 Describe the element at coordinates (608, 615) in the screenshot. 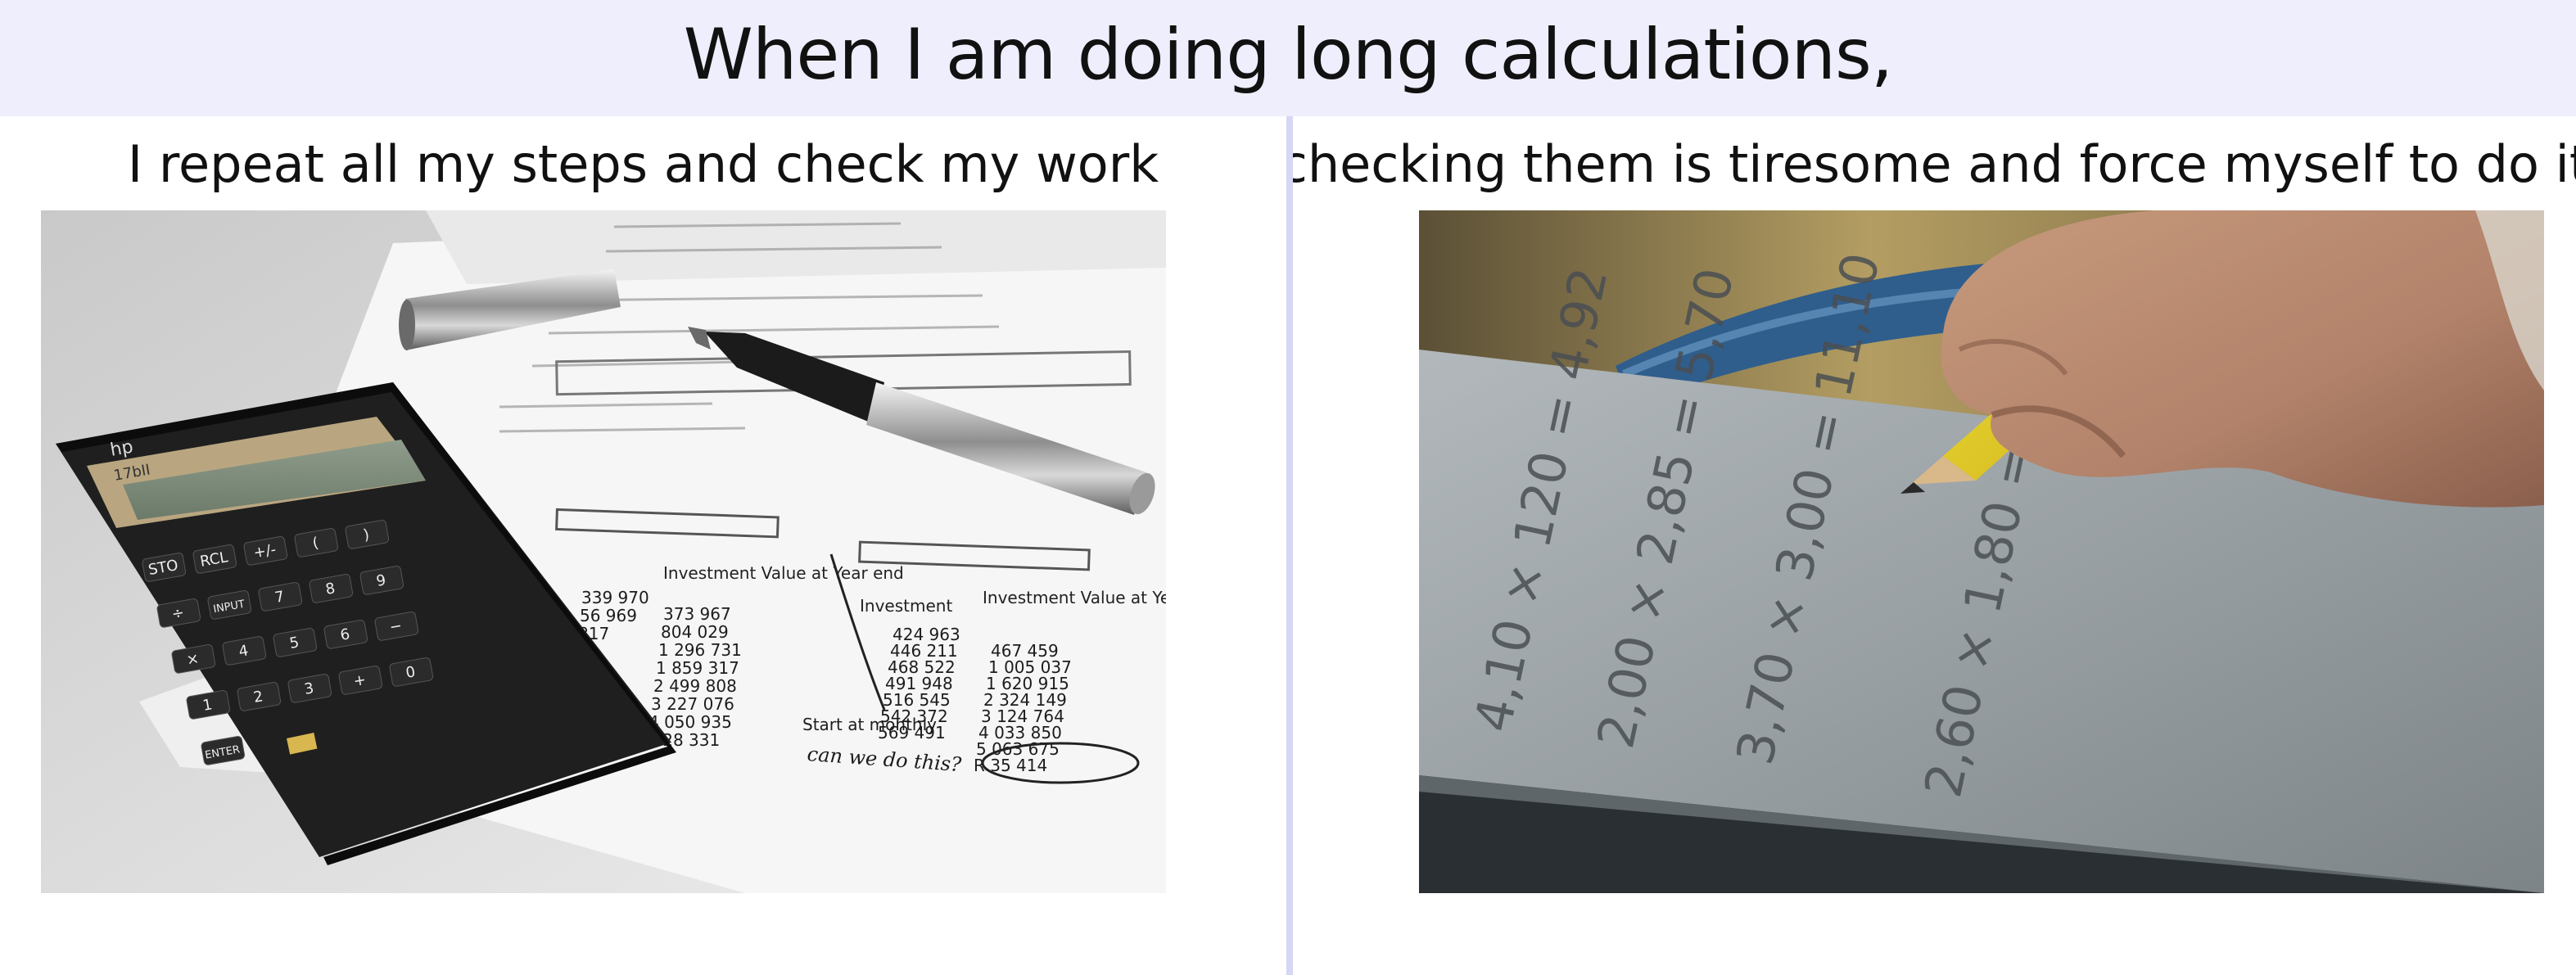

I see `sheet-number: 56 969` at that location.